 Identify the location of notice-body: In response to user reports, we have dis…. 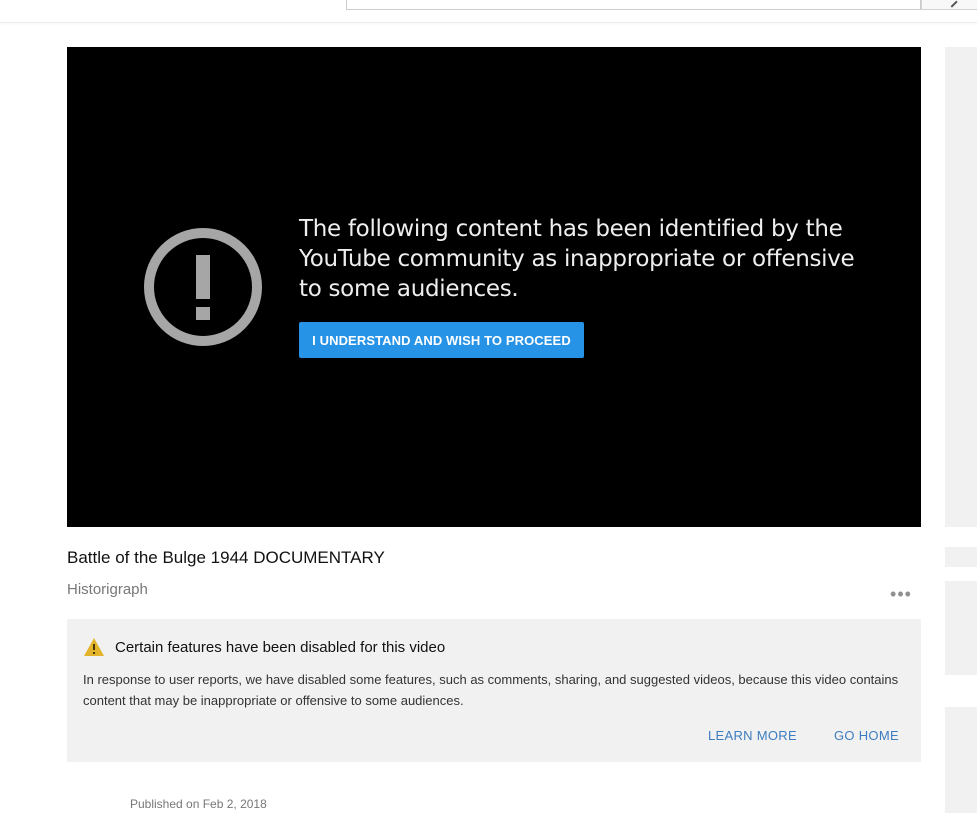
(491, 690).